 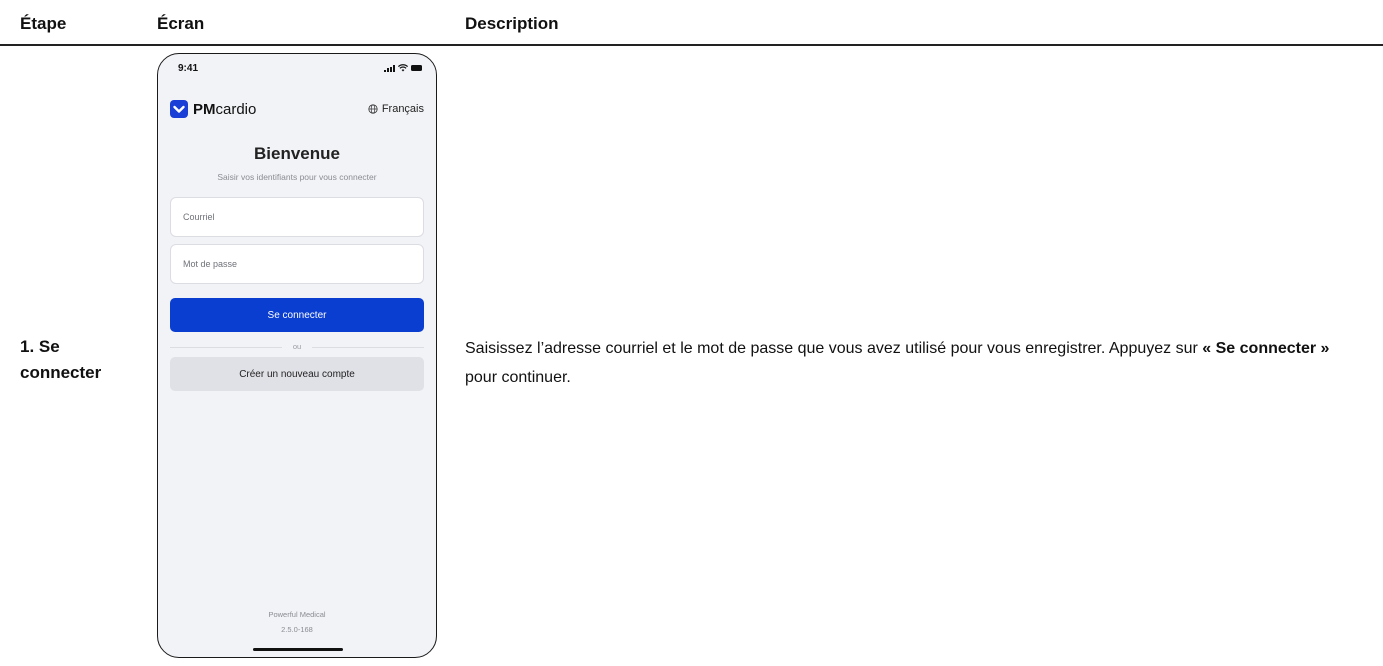 I want to click on step-label: 1. Se connecter, so click(x=61, y=359).